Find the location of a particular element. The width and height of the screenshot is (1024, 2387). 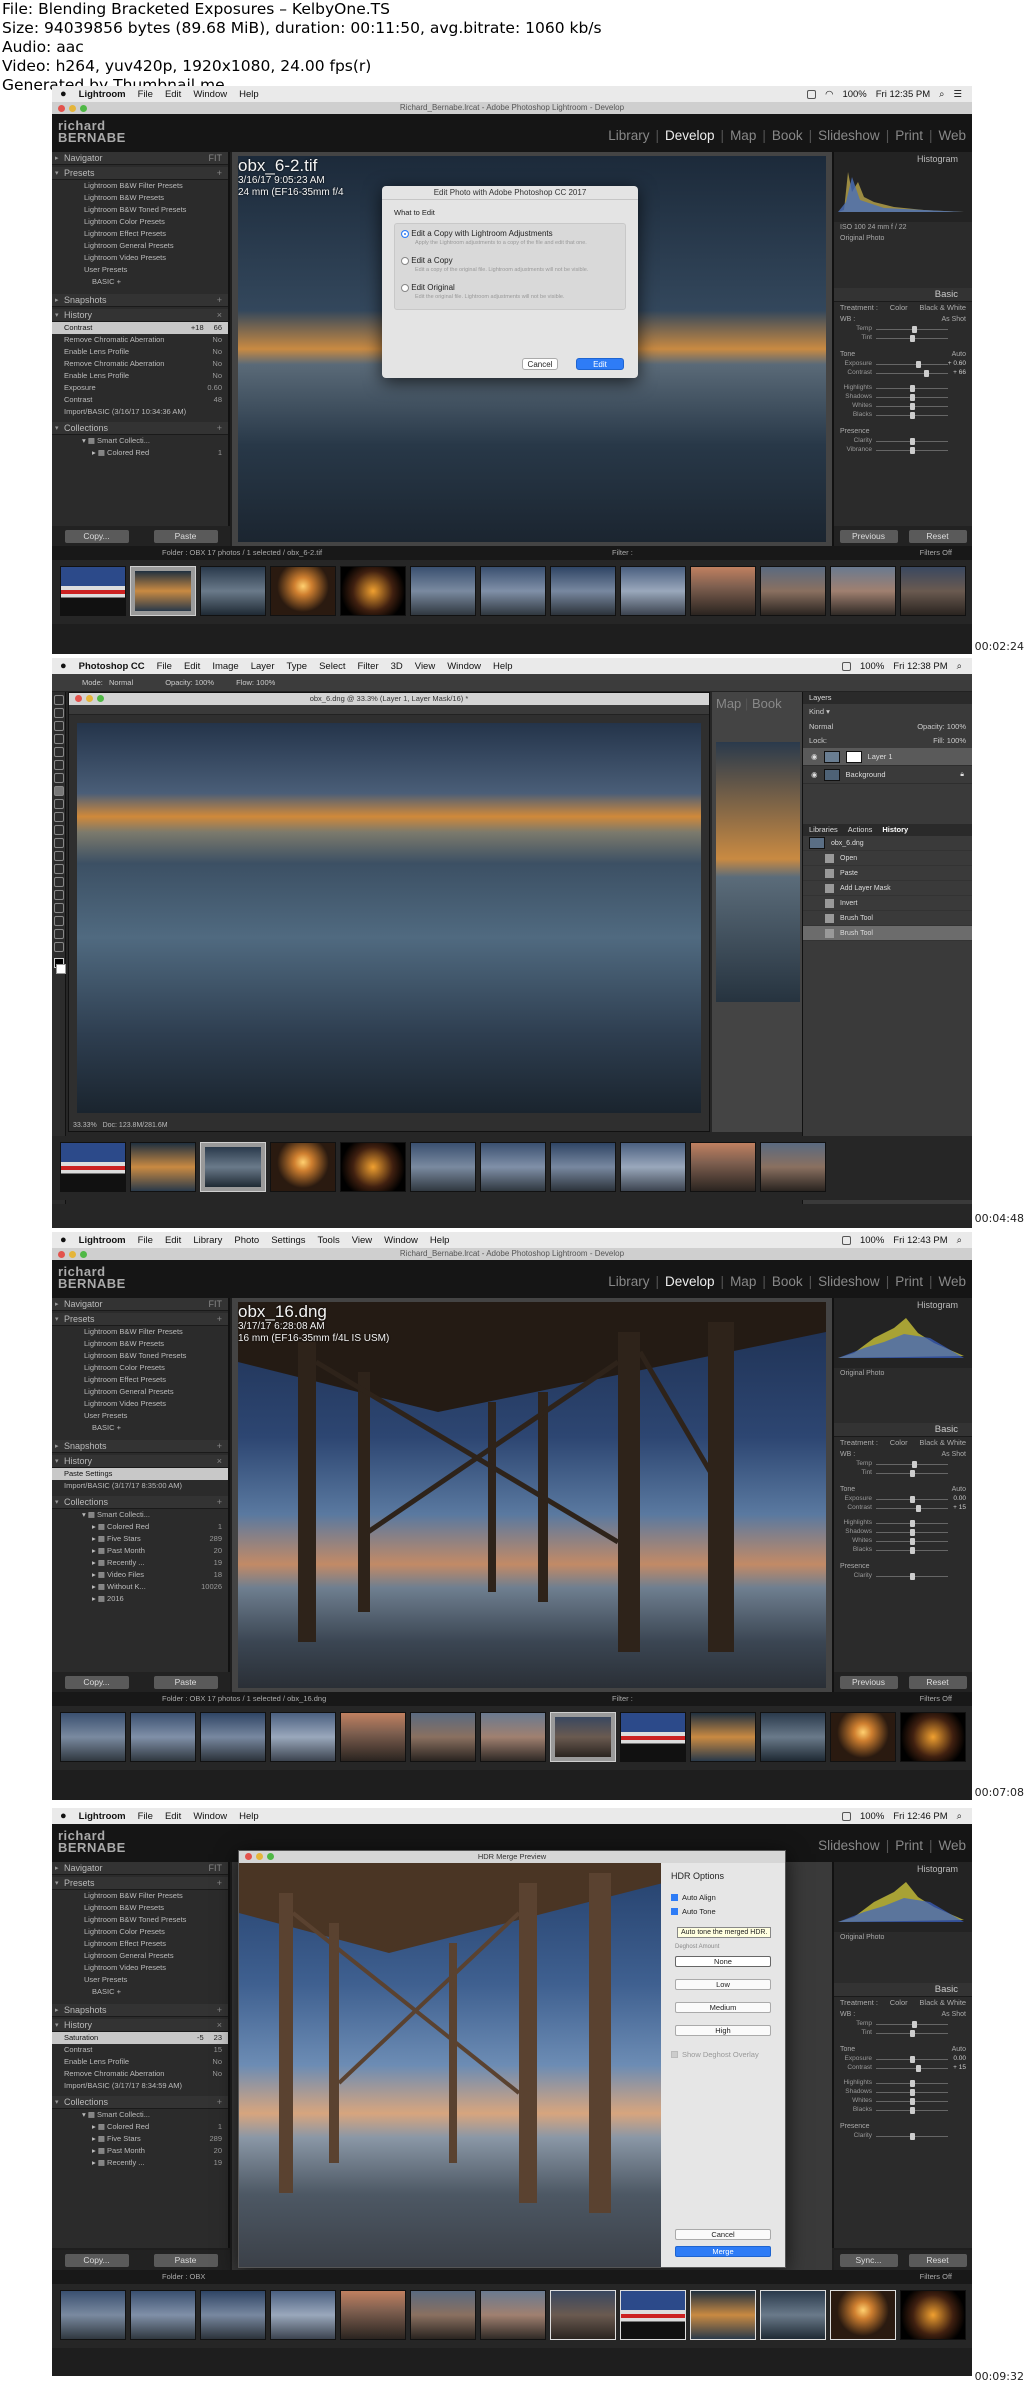

add-snapshot-icon: + is located at coordinates (219, 2010).